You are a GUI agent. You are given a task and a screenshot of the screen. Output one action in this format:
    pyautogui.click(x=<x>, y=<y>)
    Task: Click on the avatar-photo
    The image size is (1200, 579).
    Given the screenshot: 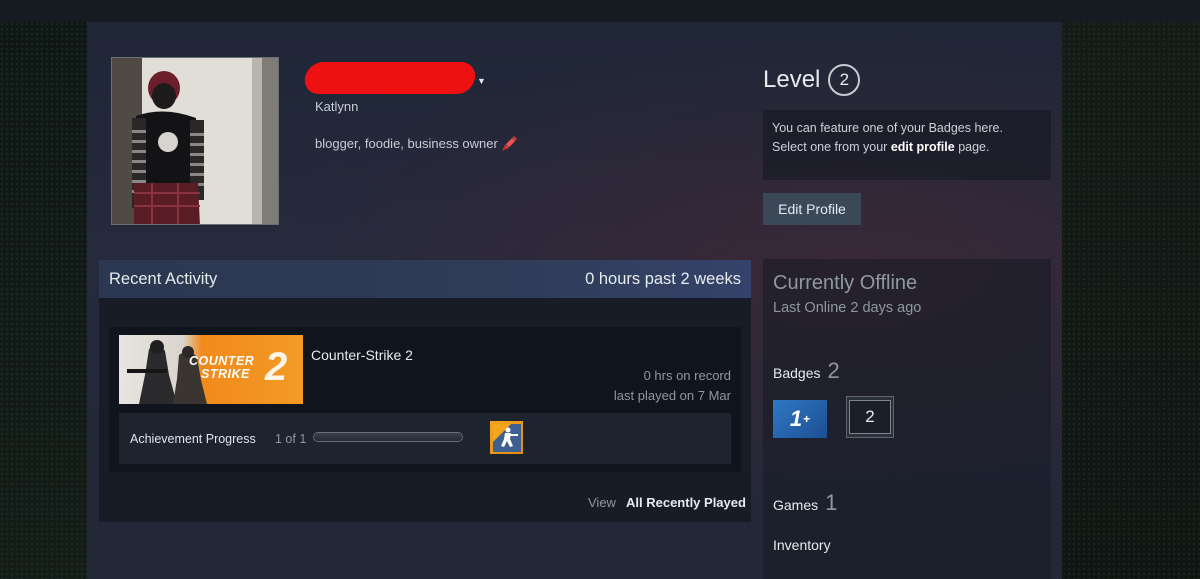 What is the action you would take?
    pyautogui.click(x=195, y=141)
    